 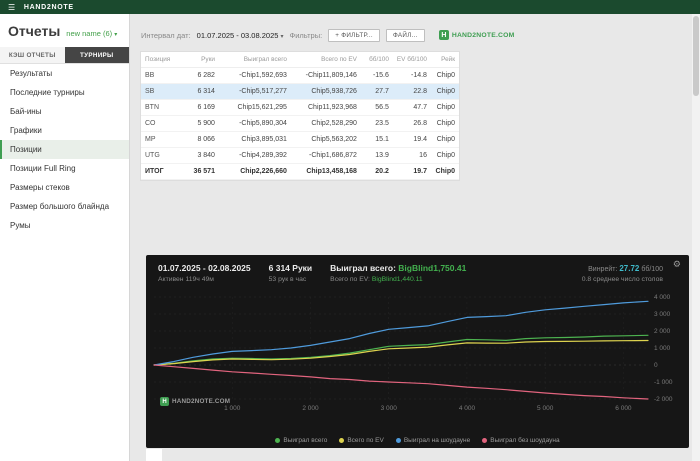 What do you see at coordinates (160, 60) in the screenshot?
I see `column-header: Позиция` at bounding box center [160, 60].